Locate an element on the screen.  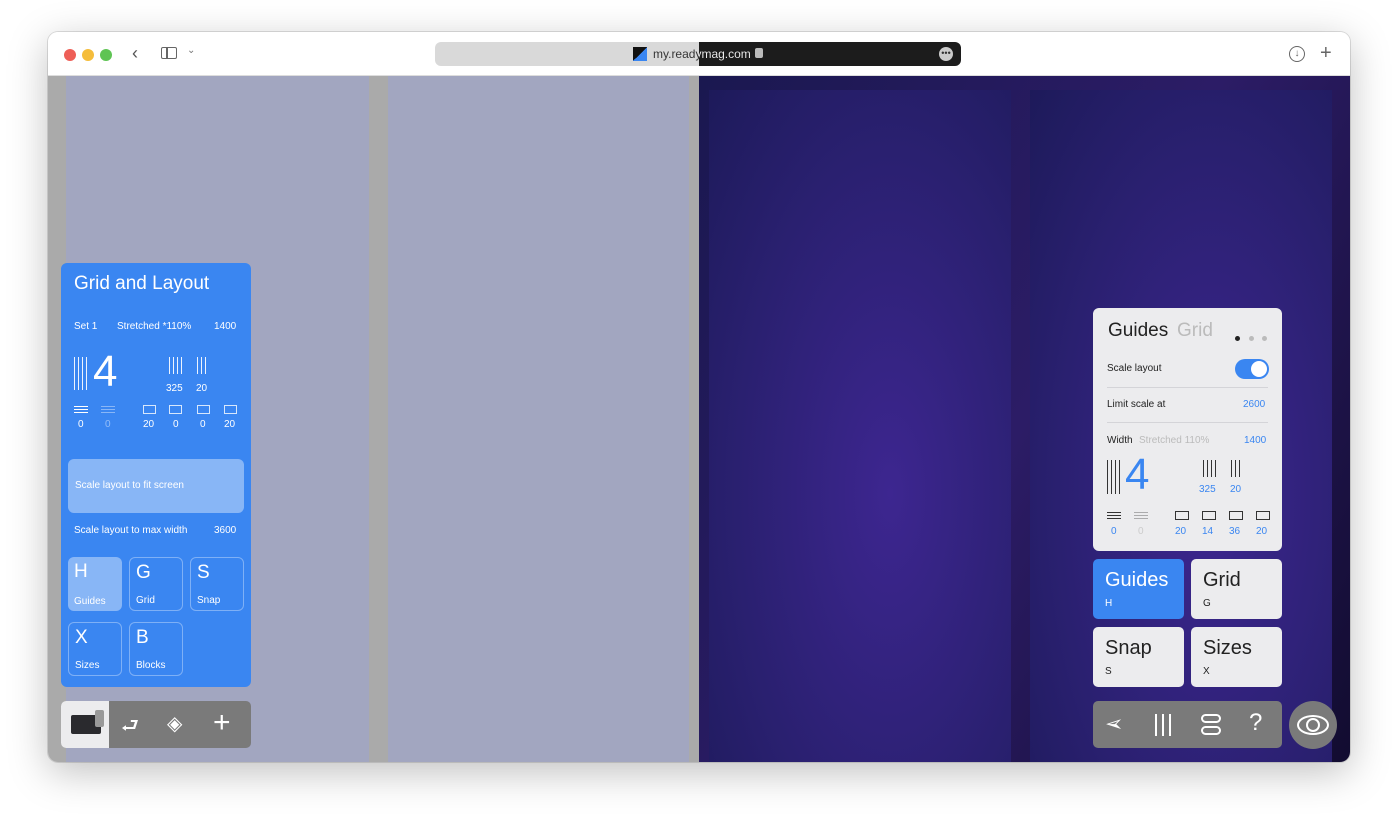
add-icon: + is located at coordinates (222, 723).